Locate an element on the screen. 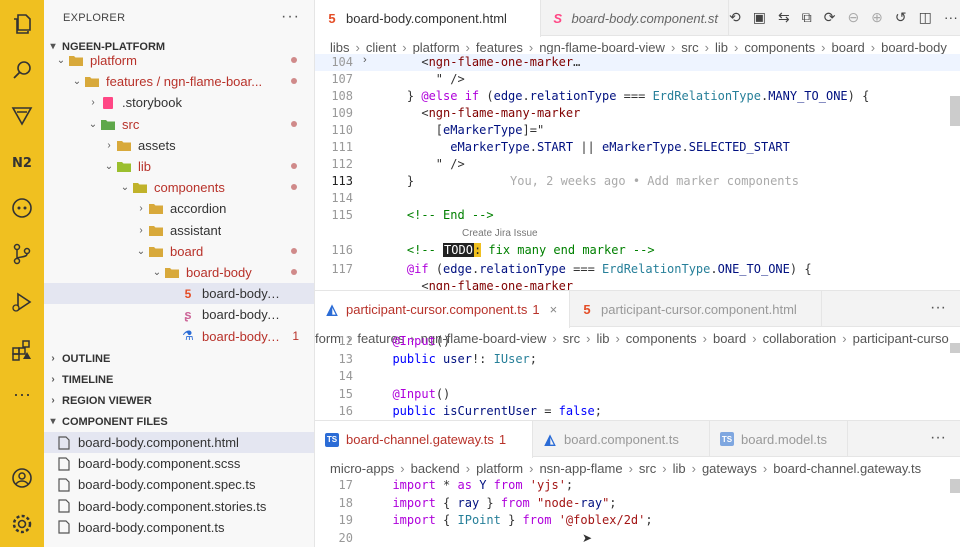 The image size is (960, 547). next-change-icon: ⊕ is located at coordinates (877, 17).